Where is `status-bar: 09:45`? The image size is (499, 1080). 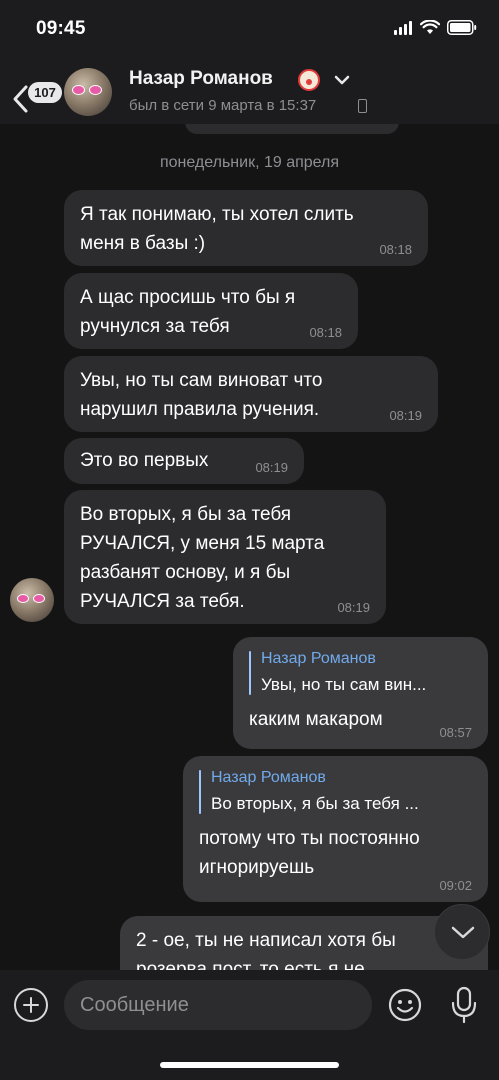 status-bar: 09:45 is located at coordinates (249, 30).